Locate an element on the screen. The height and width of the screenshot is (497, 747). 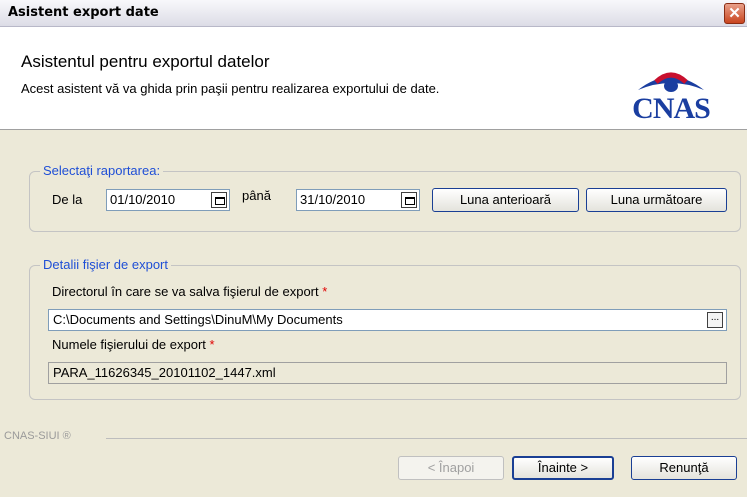
to-date-value: 31/10/2010 is located at coordinates (333, 199).